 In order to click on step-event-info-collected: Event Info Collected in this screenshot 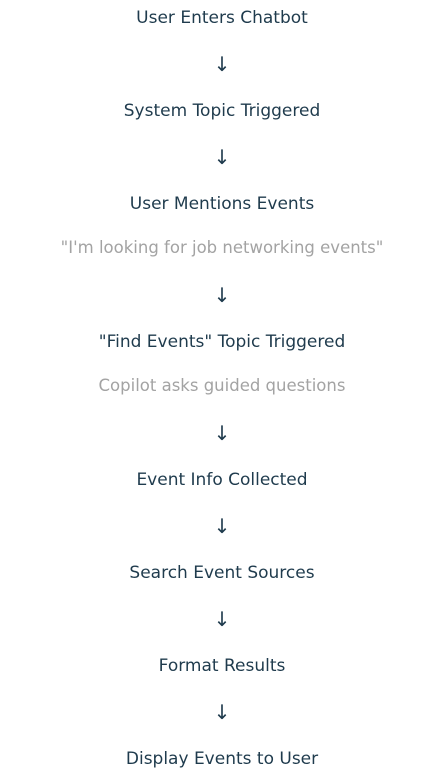, I will do `click(222, 480)`.